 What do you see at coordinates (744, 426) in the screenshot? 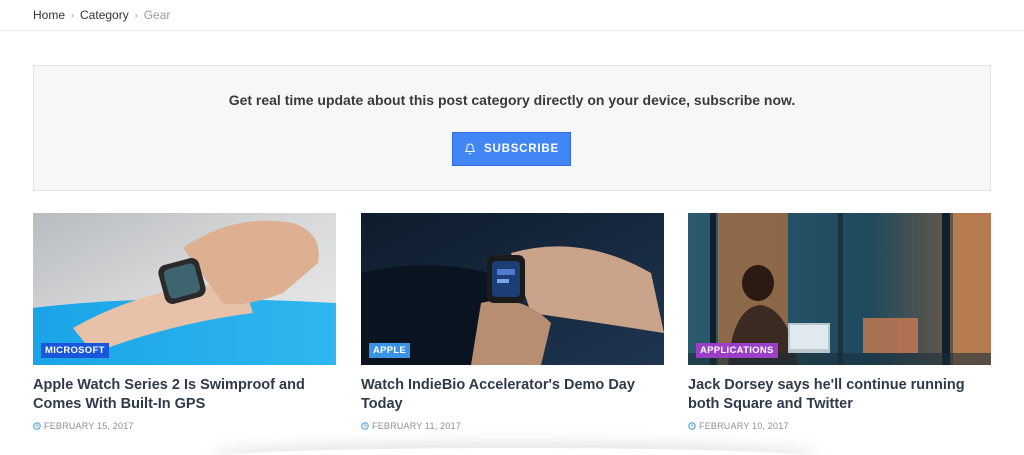
I see `post-date: FEBRUARY 10, 2017` at bounding box center [744, 426].